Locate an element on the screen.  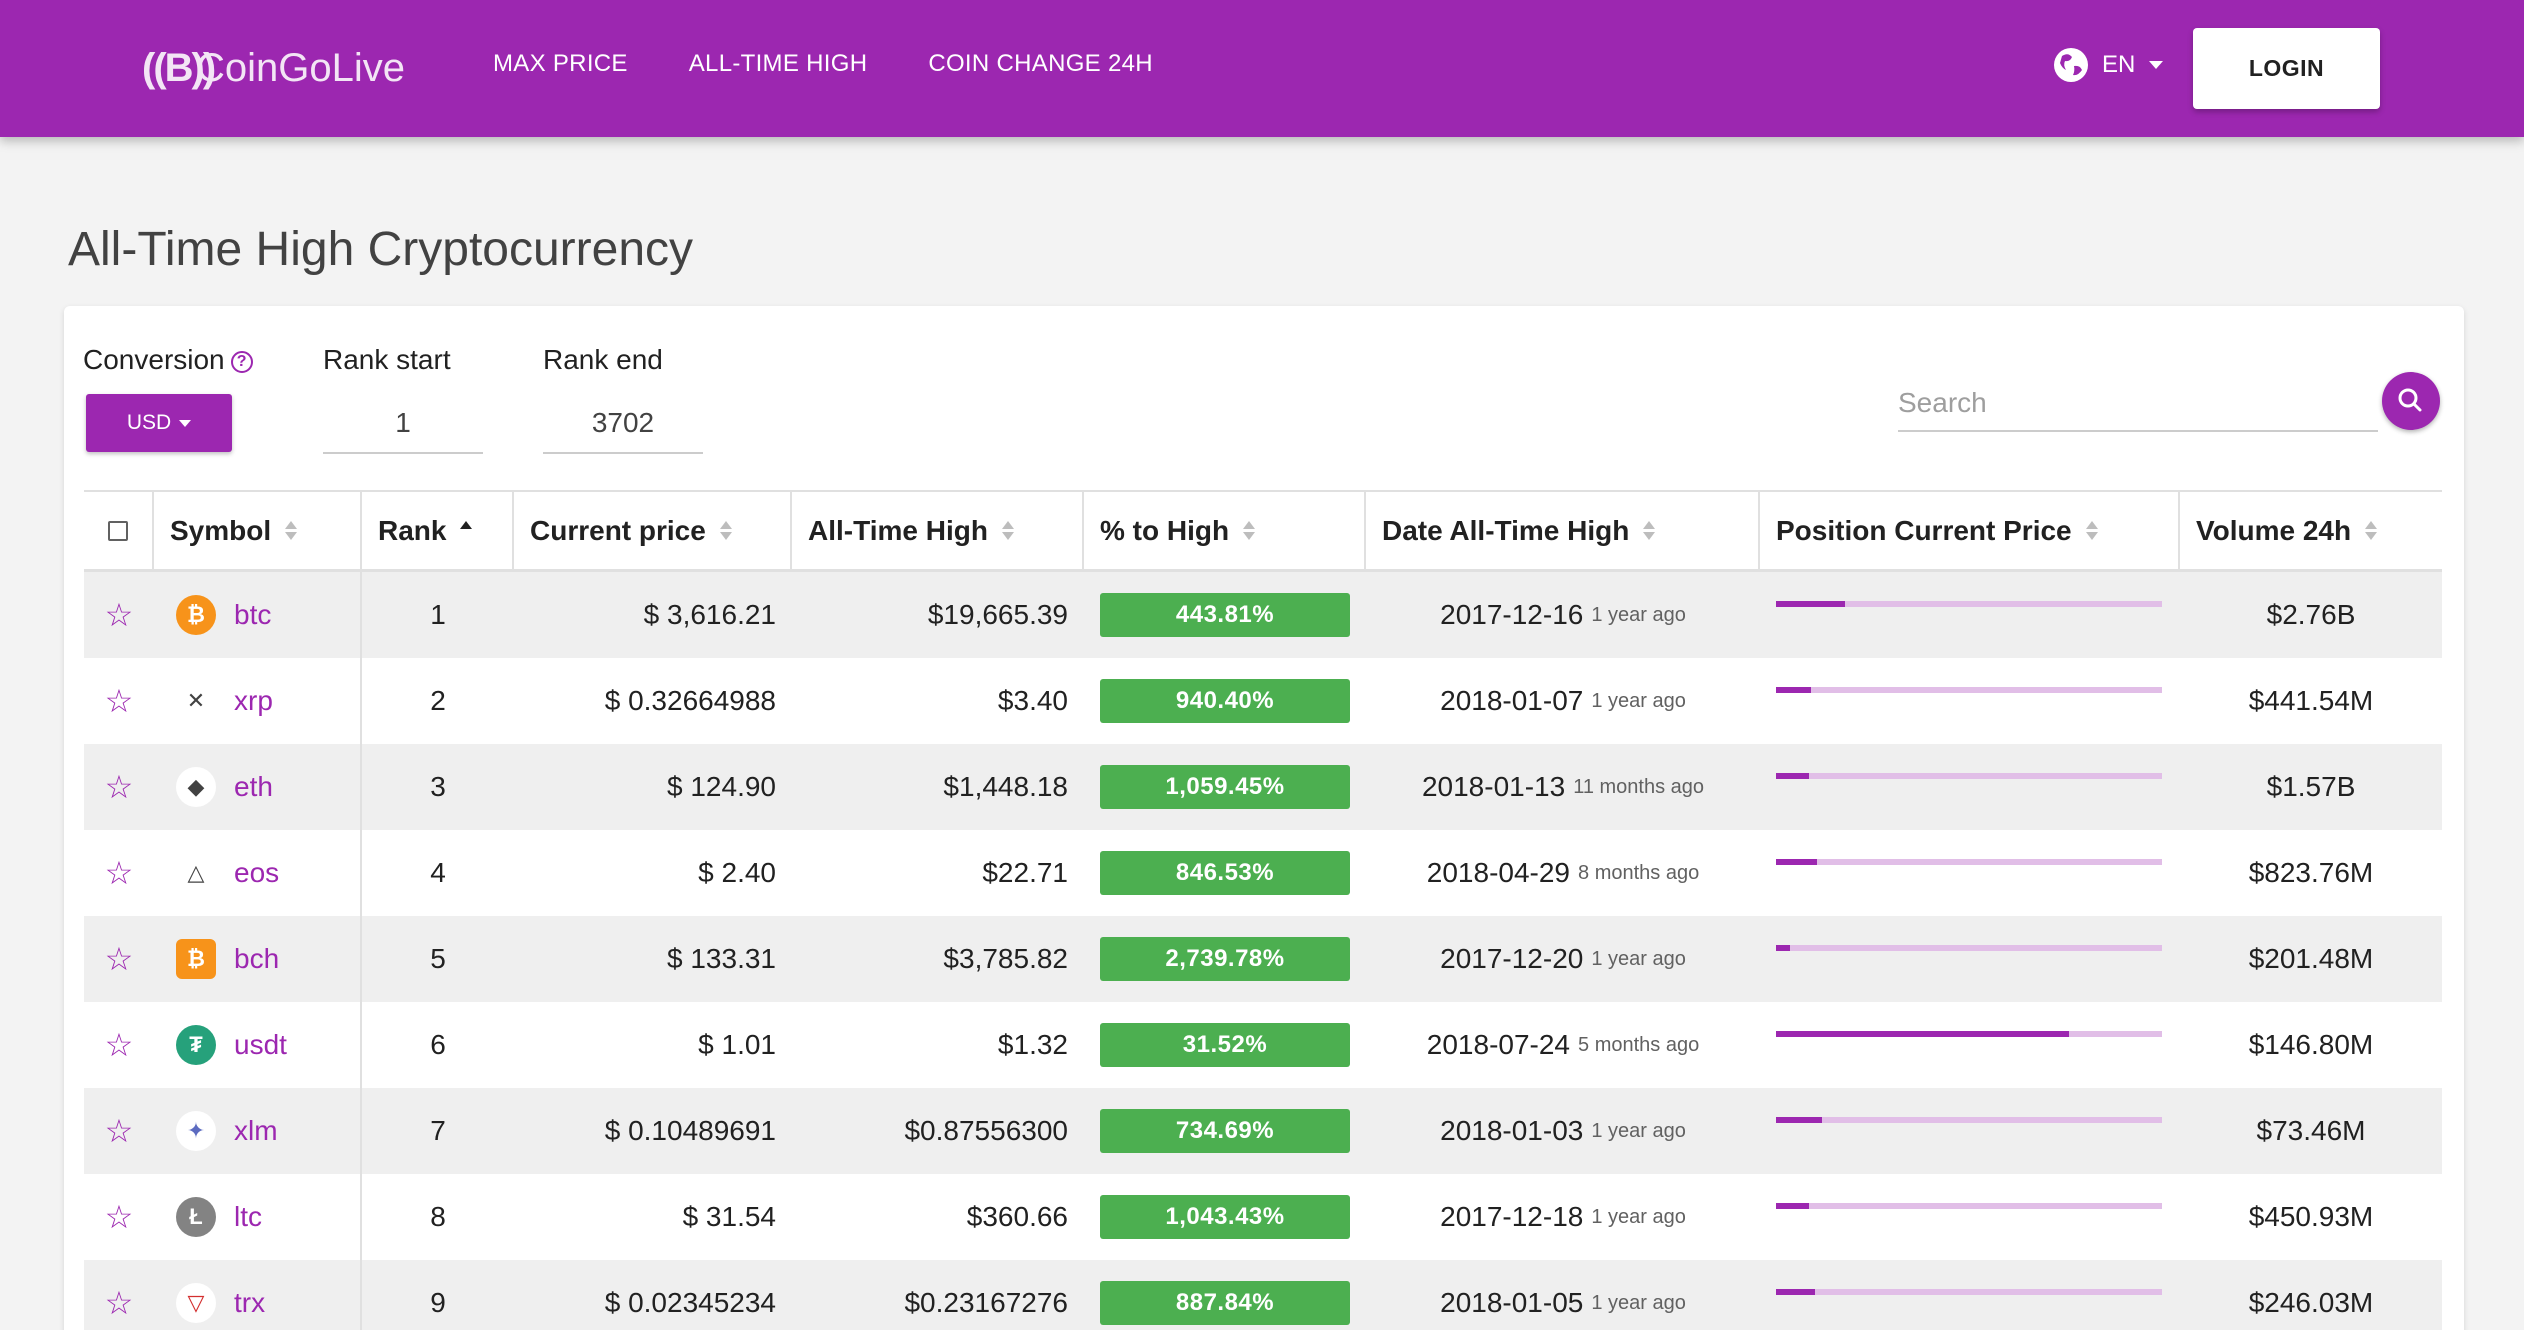
col-date-ath: Date All-Time High is located at coordinates (1563, 530).